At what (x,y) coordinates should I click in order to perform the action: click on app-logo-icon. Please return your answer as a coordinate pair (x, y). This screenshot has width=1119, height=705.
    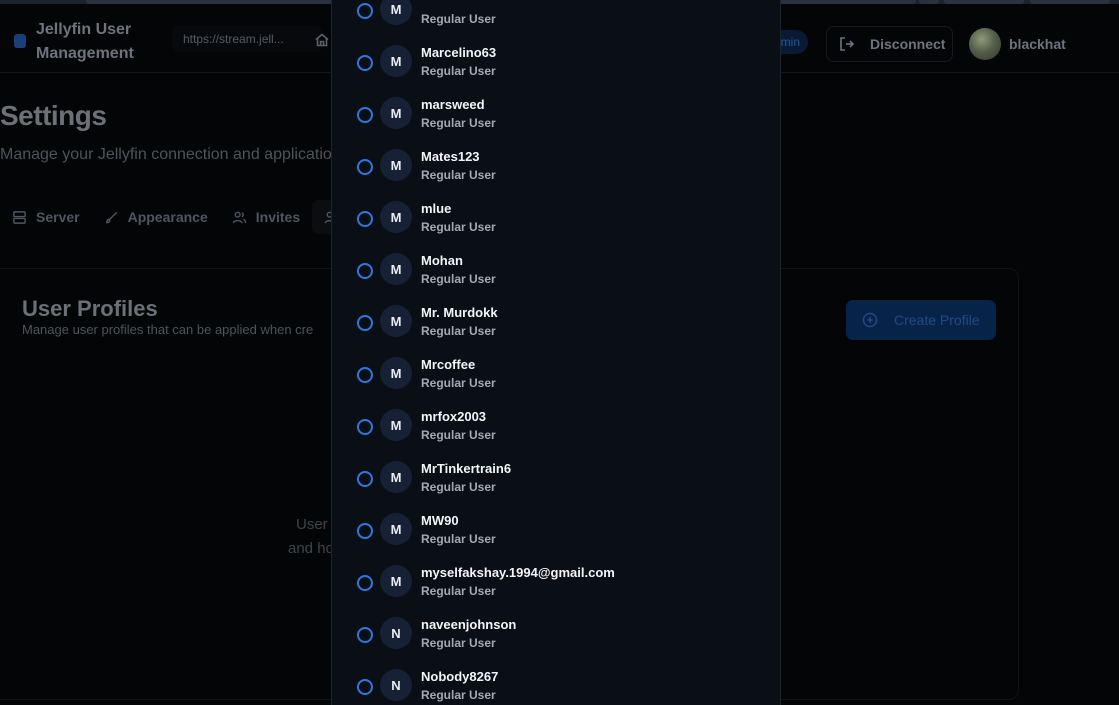
    Looking at the image, I should click on (20, 41).